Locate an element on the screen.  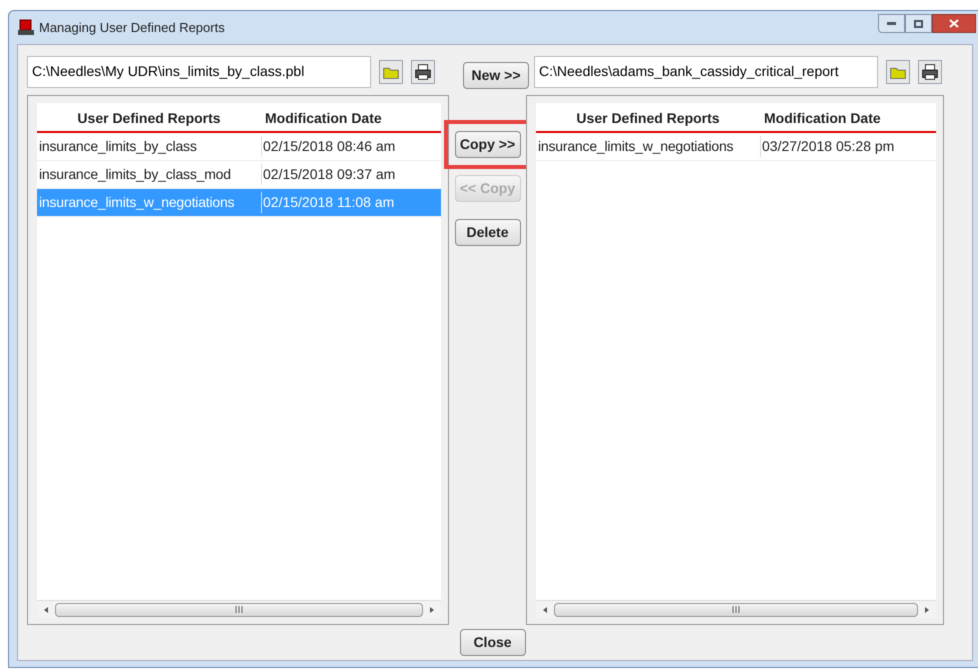
minimize-button is located at coordinates (891, 23).